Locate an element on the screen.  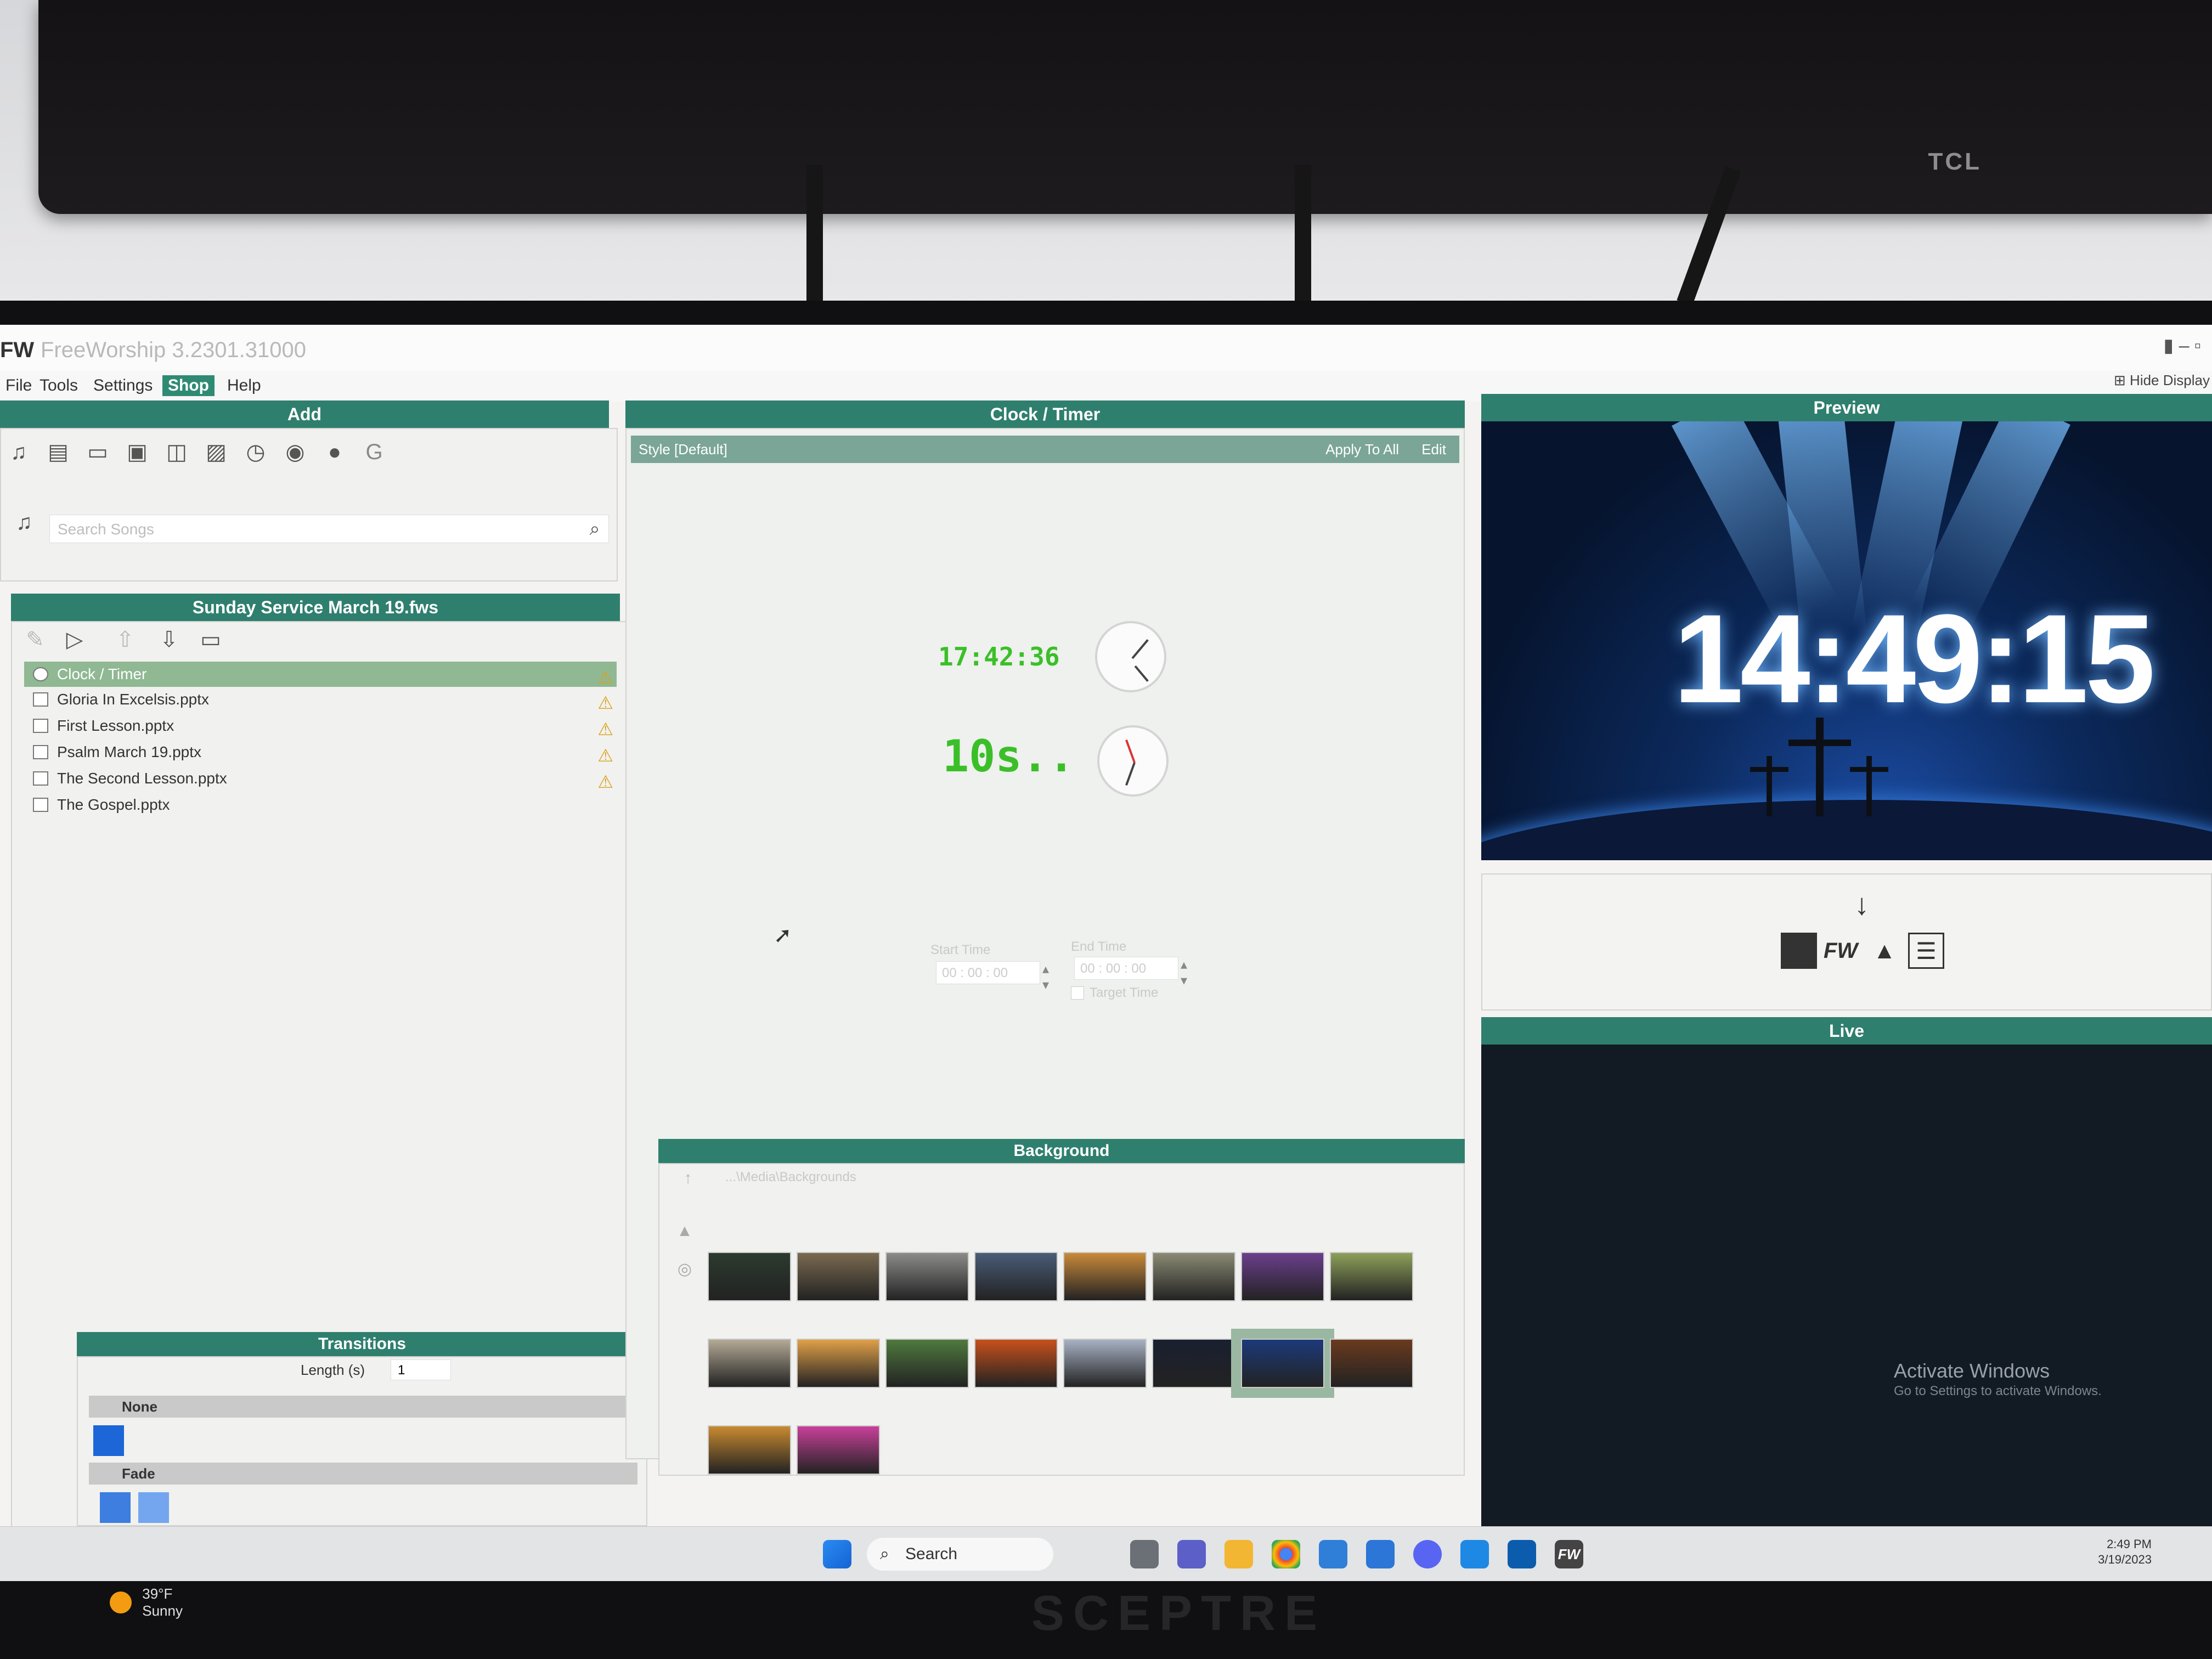
vscode-icon is located at coordinates (1475, 1554).